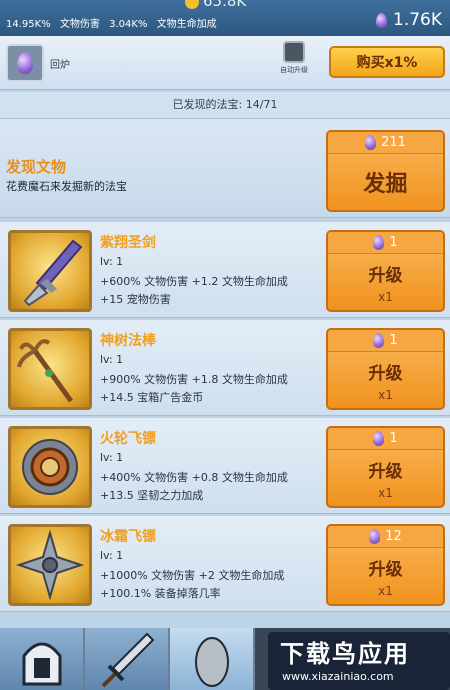 Image resolution: width=450 pixels, height=690 pixels. I want to click on artifact-bonus-secondary: +15 宠物伤害, so click(135, 299).